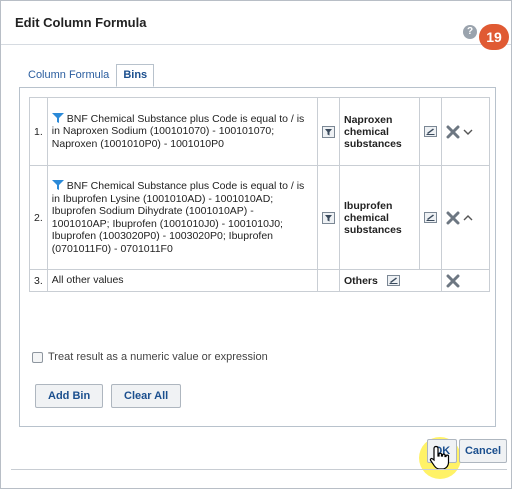 This screenshot has height=489, width=512. I want to click on dialog-title: Edit Column Formula, so click(81, 22).